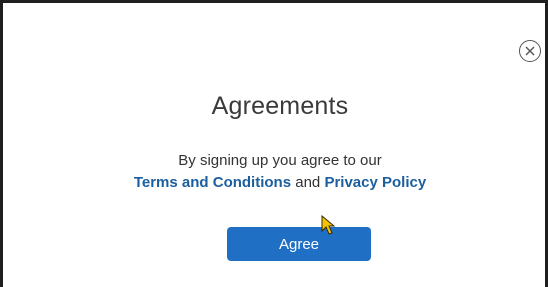 Image resolution: width=548 pixels, height=287 pixels. Describe the element at coordinates (299, 244) in the screenshot. I see `agree-button: Agree` at that location.